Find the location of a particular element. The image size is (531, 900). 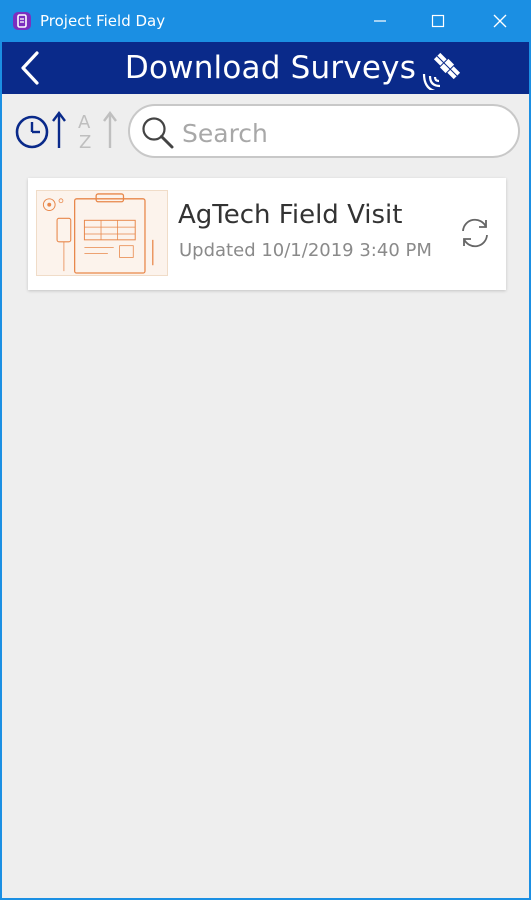

refresh-icon is located at coordinates (475, 233).